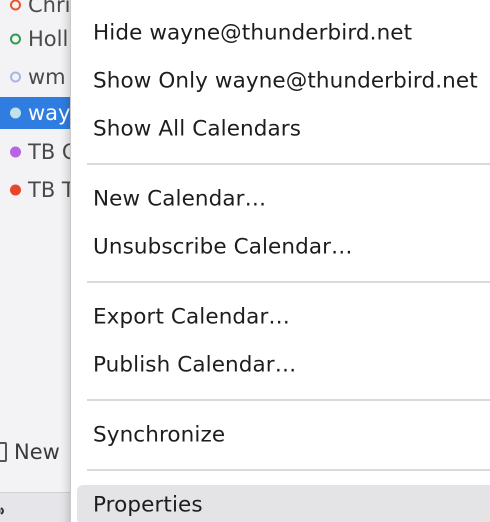 The height and width of the screenshot is (522, 490). I want to click on menu-item-label: Show All Calendars, so click(197, 129).